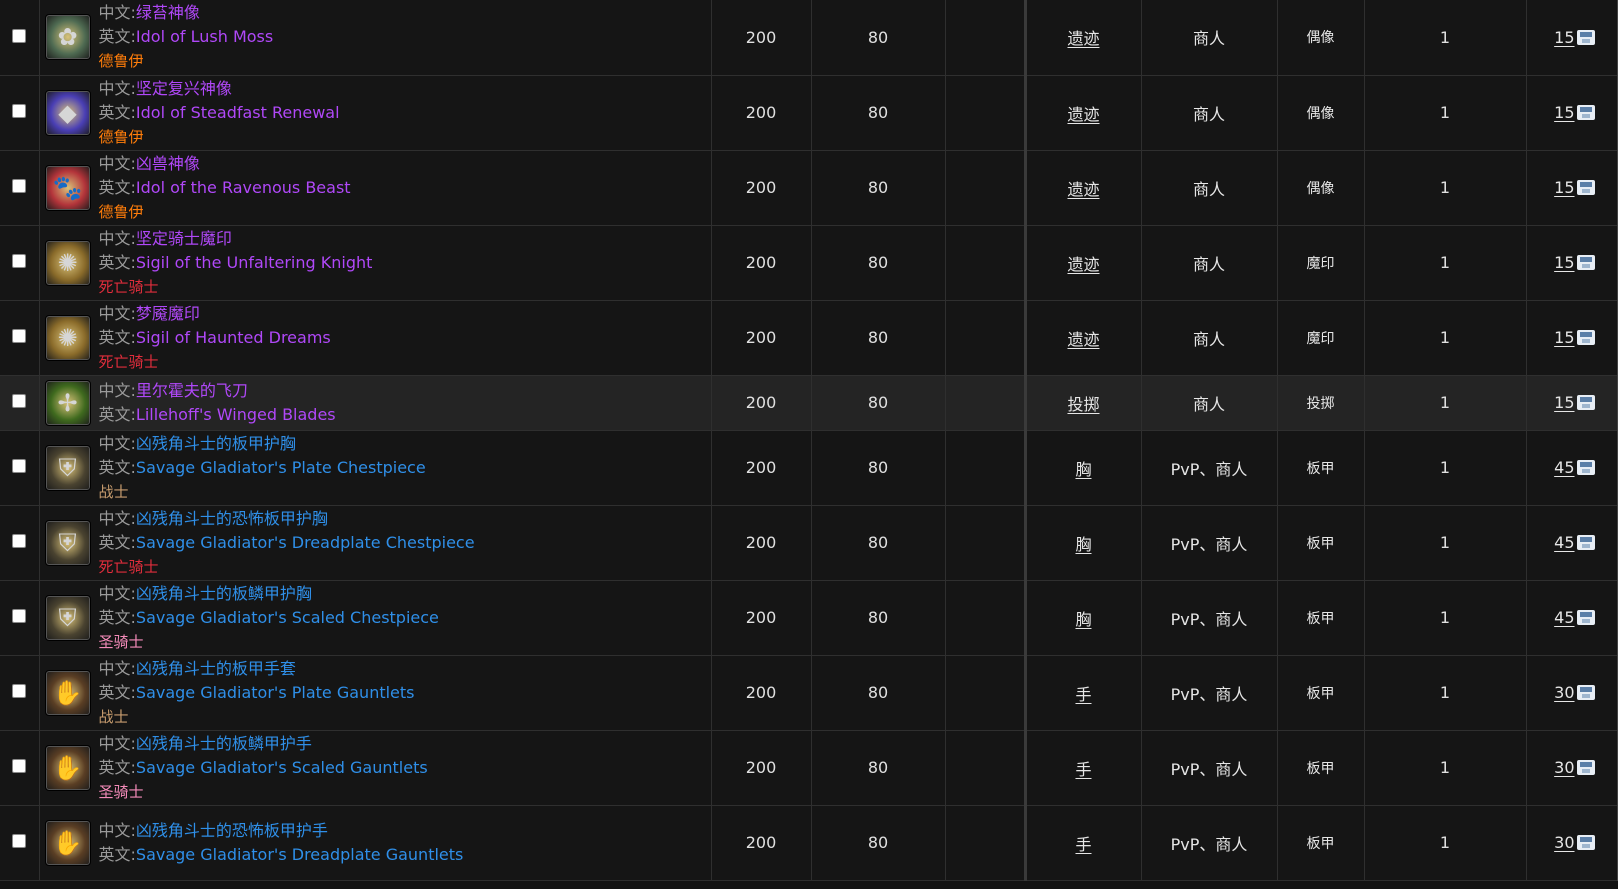 Image resolution: width=1618 pixels, height=889 pixels. What do you see at coordinates (233, 337) in the screenshot?
I see `item-name-en-link: Sigil of Haunted Dreams` at bounding box center [233, 337].